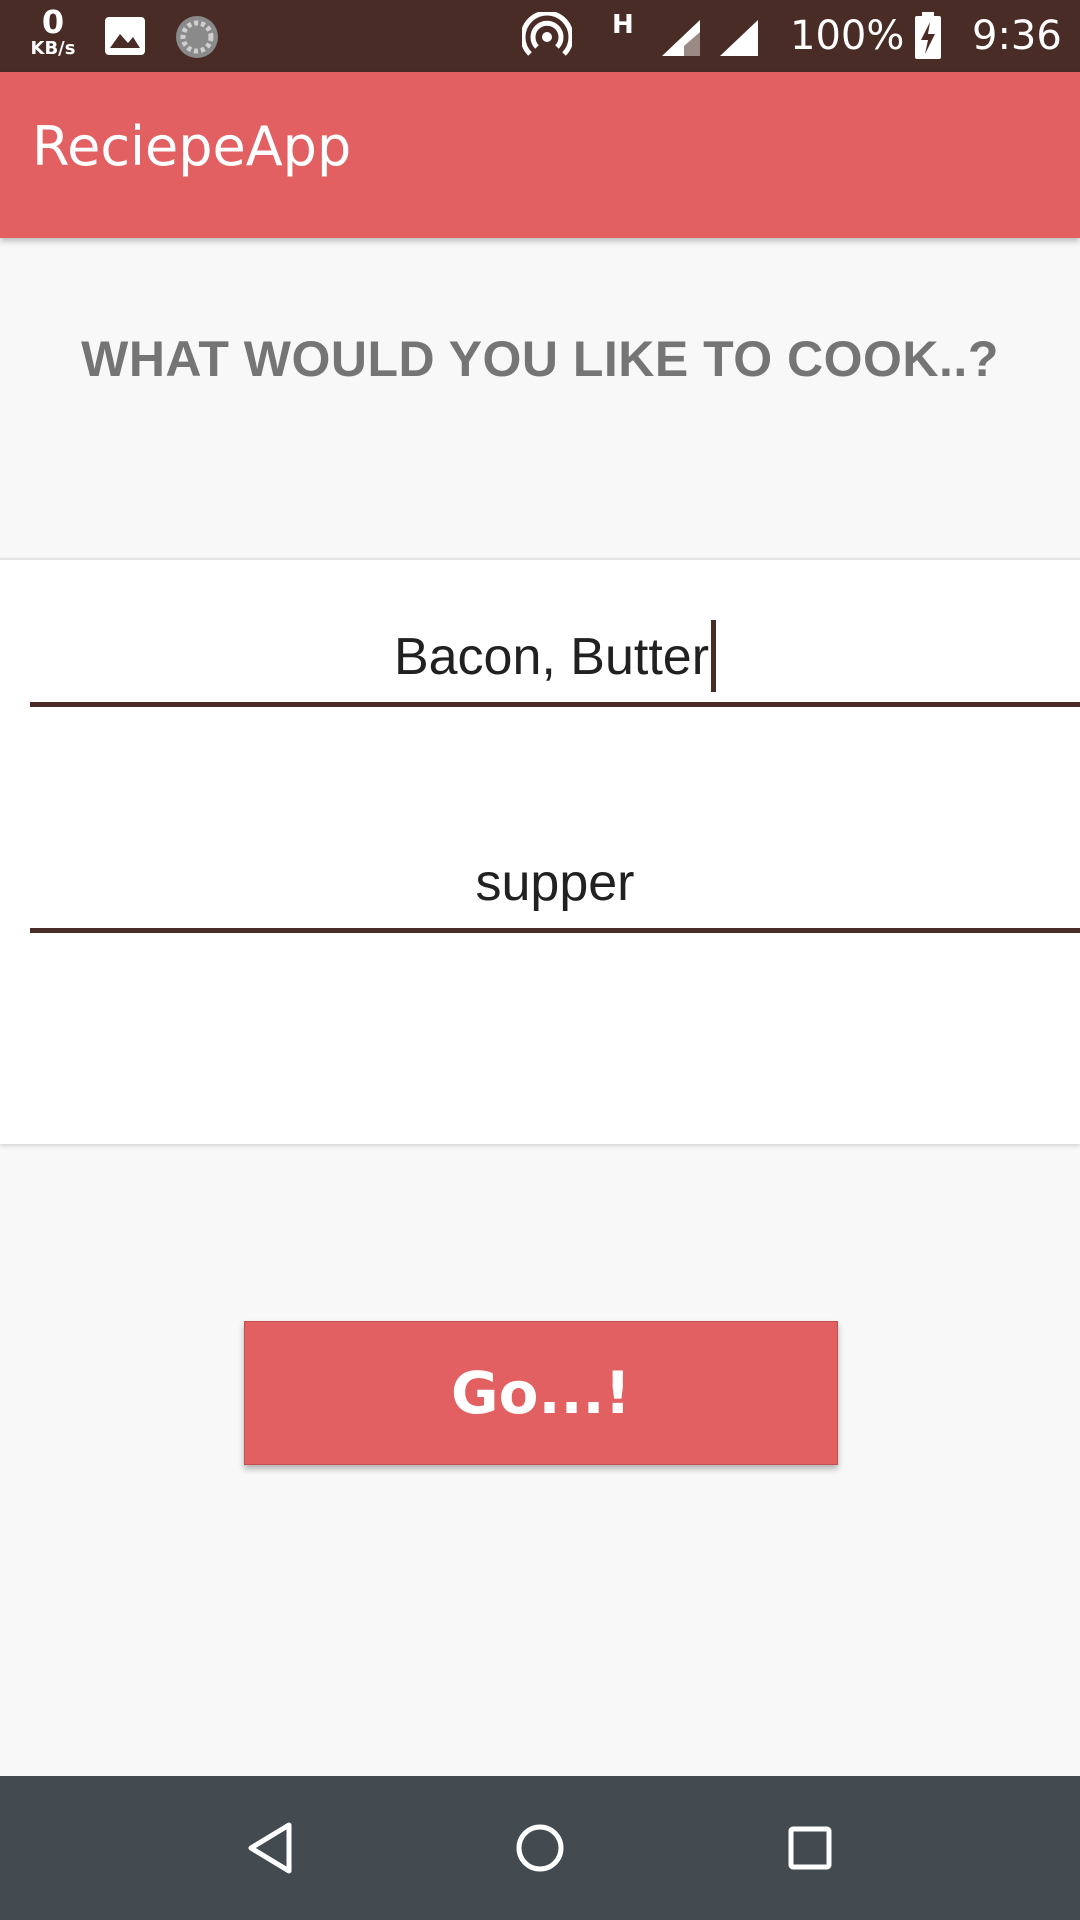 This screenshot has height=1920, width=1080. I want to click on status-bar: 0 KB/s H 100% 9:36, so click(540, 36).